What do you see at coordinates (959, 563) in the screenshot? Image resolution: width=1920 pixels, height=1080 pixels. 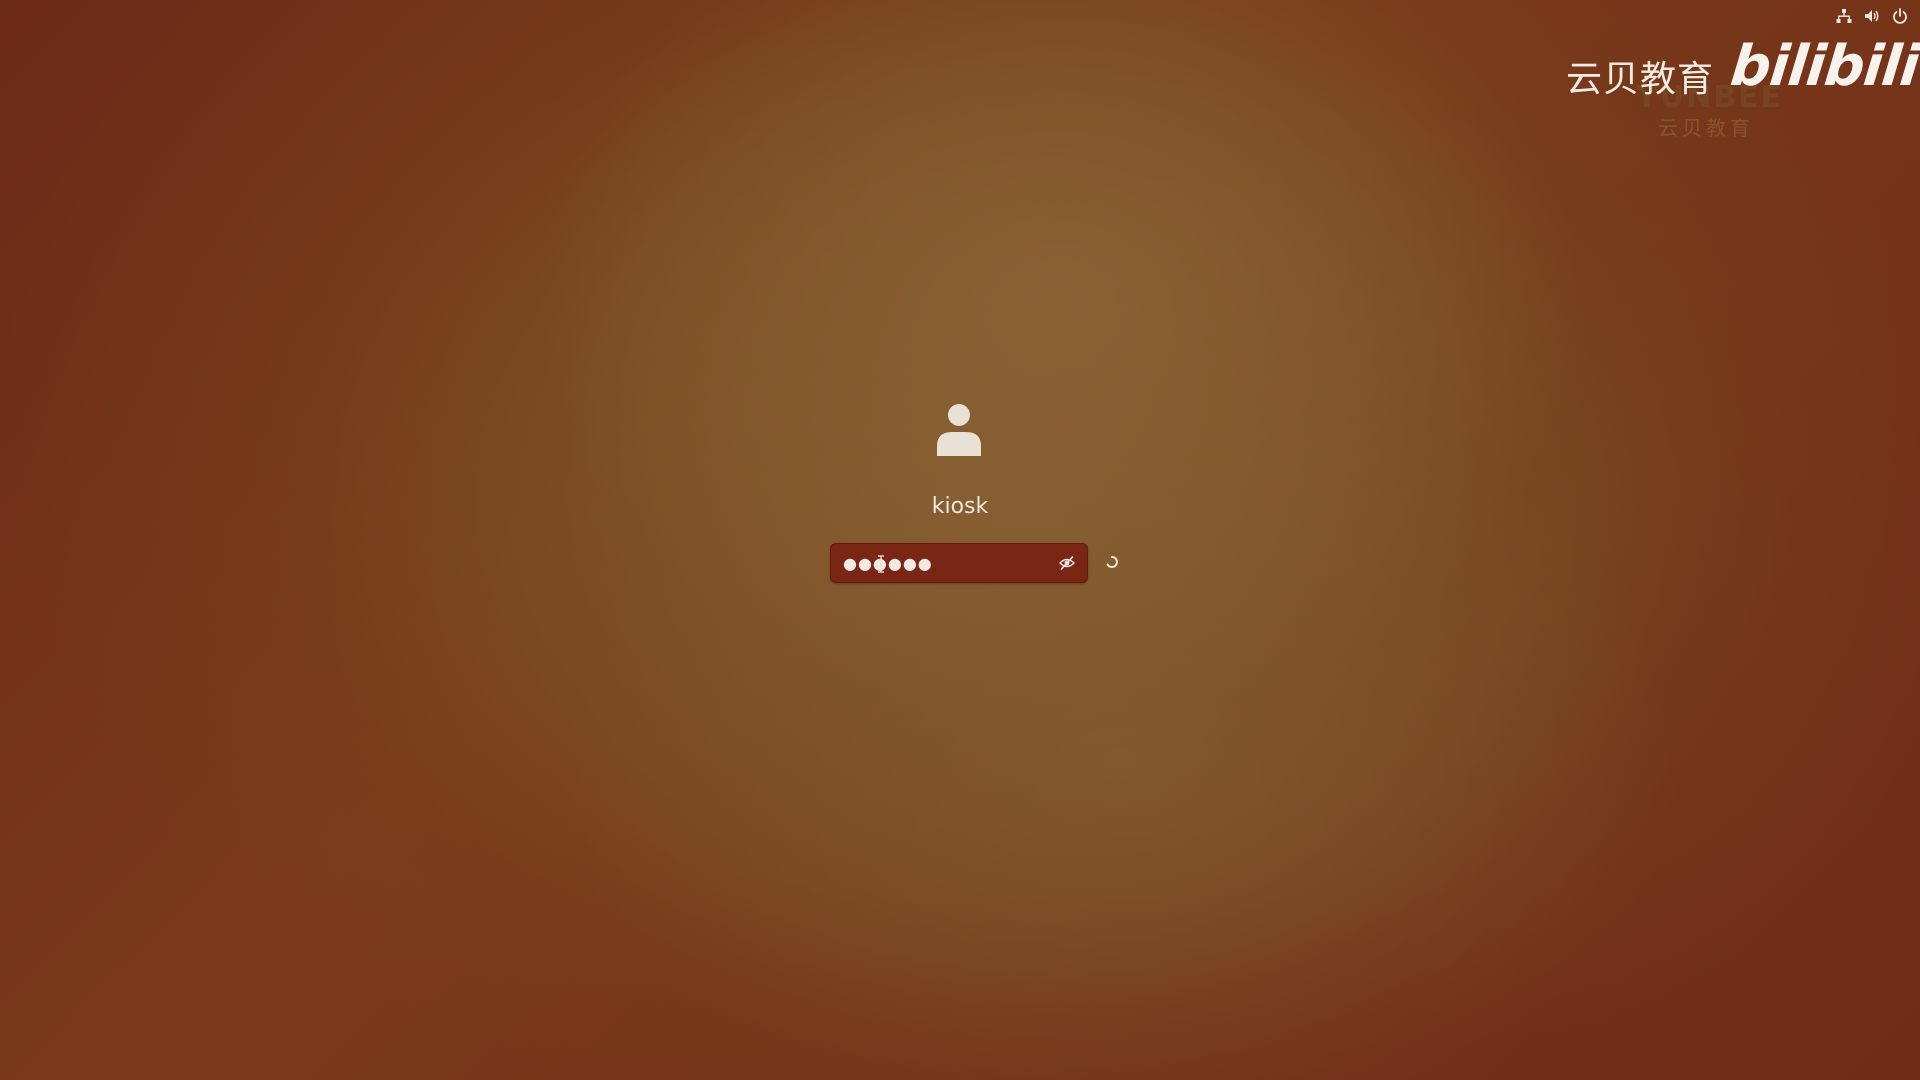 I see `password-input: ●●●●●●` at bounding box center [959, 563].